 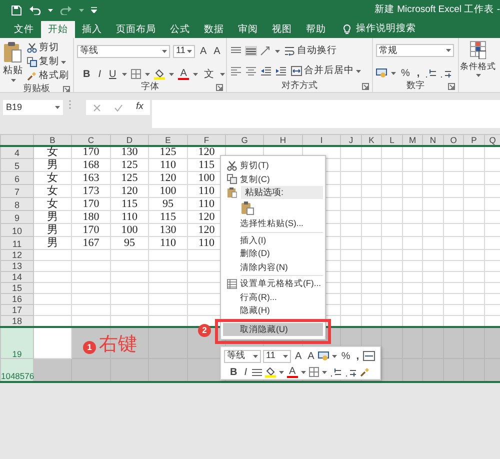 What do you see at coordinates (17, 204) in the screenshot?
I see `row-header: 8` at bounding box center [17, 204].